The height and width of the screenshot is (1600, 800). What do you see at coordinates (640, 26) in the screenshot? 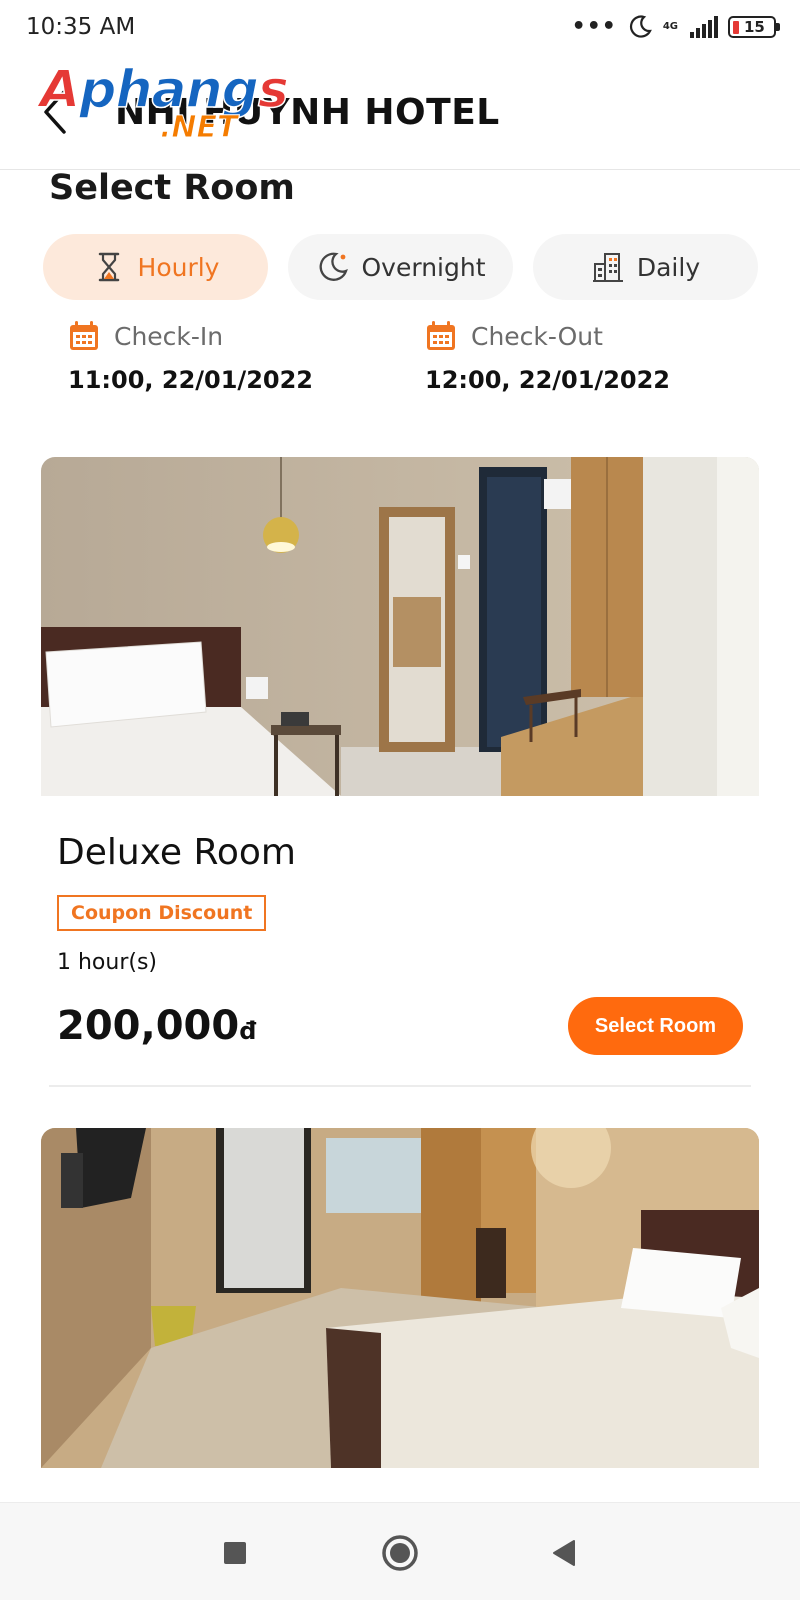
I see `do-not-disturb-moon-icon` at bounding box center [640, 26].